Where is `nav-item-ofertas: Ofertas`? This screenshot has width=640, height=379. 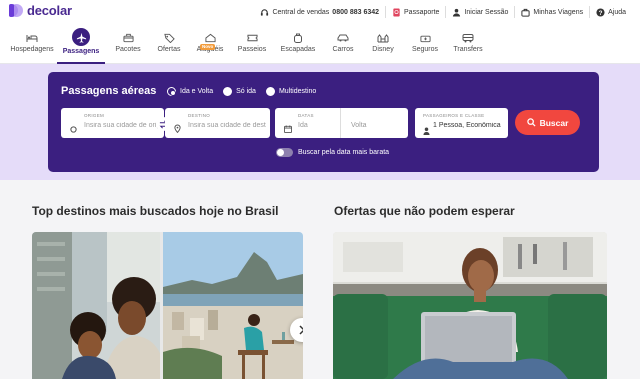
nav-item-ofertas: Ofertas is located at coordinates (169, 44).